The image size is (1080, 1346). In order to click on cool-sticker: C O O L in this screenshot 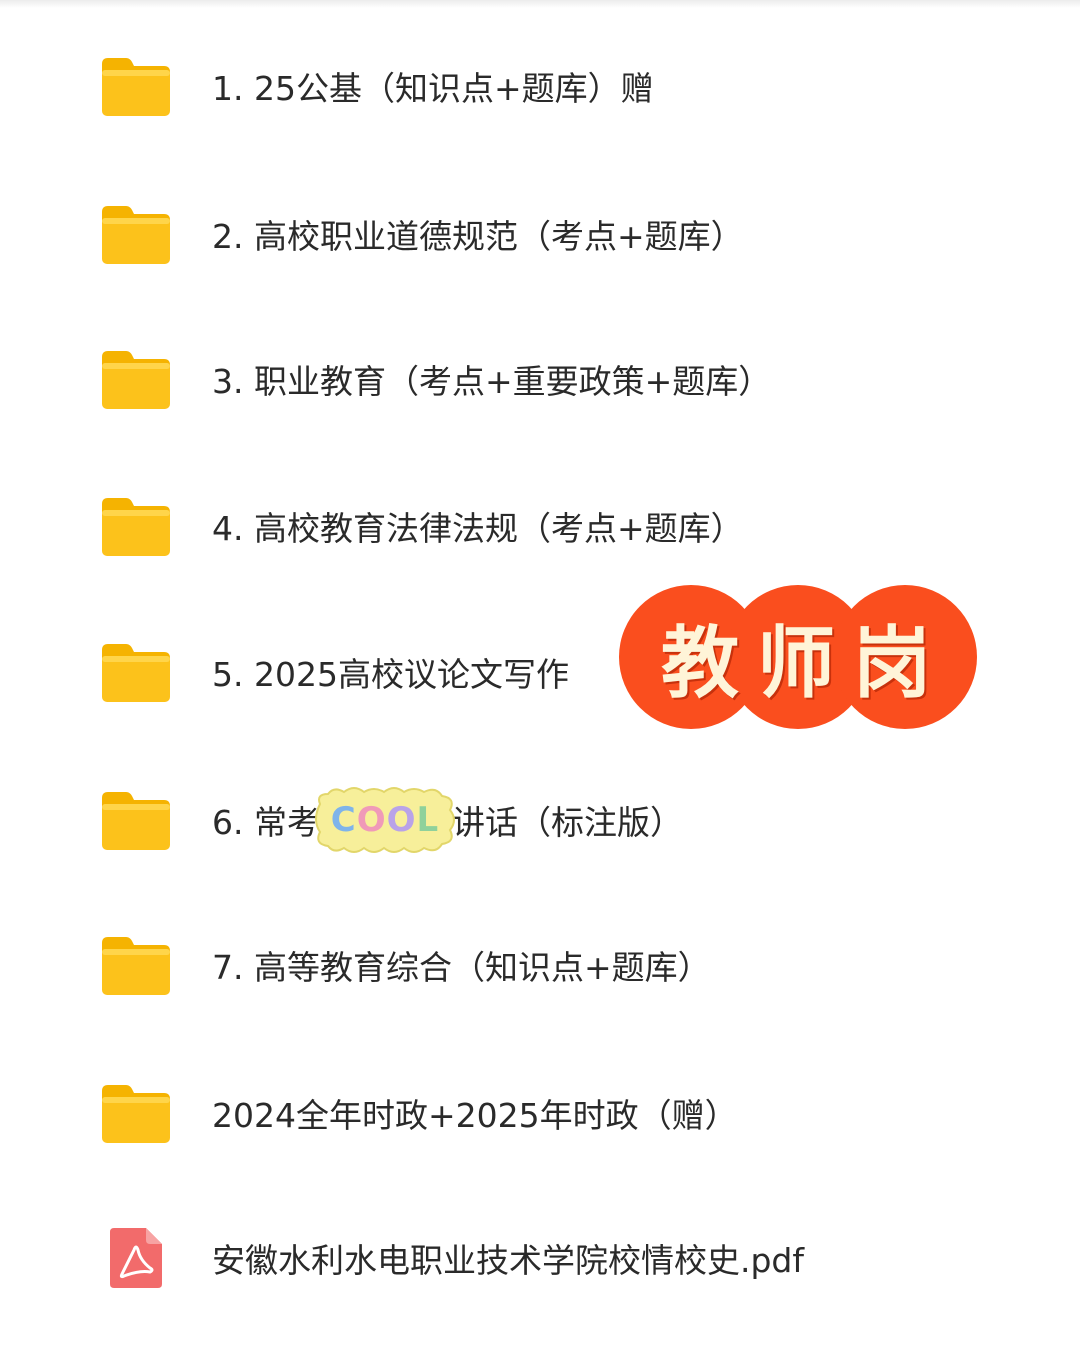, I will do `click(385, 820)`.